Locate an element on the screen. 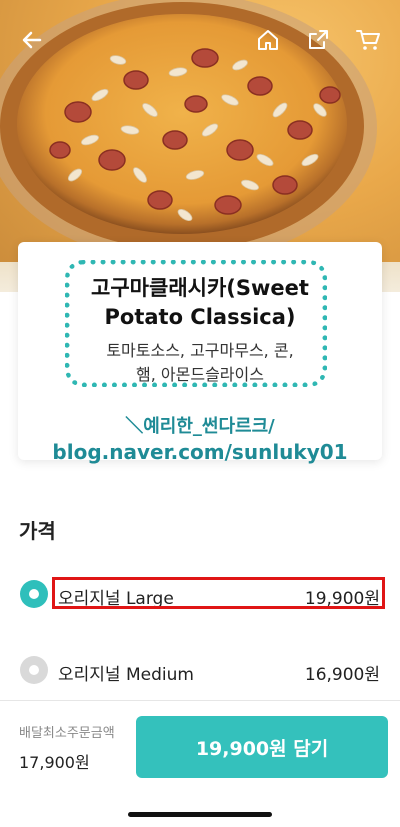 The height and width of the screenshot is (827, 400). product-description-line2: 햄, 아몬드슬라이스 is located at coordinates (200, 374).